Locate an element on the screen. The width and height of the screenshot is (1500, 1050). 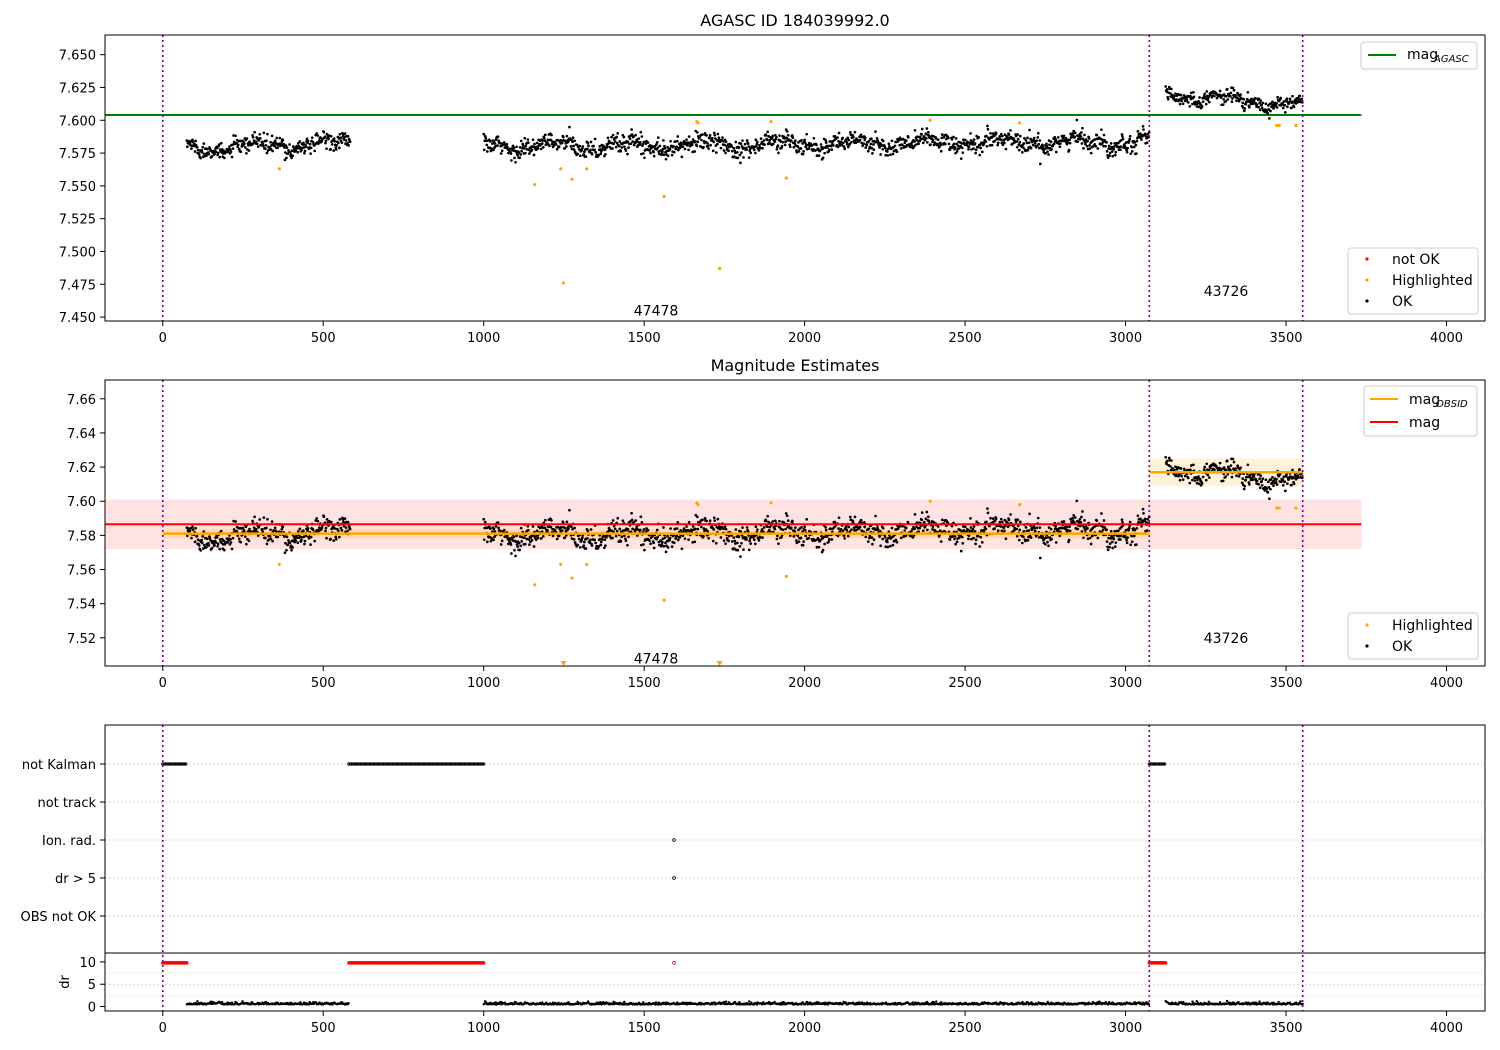
y-tick-label: 7.66 is located at coordinates (81, 400).